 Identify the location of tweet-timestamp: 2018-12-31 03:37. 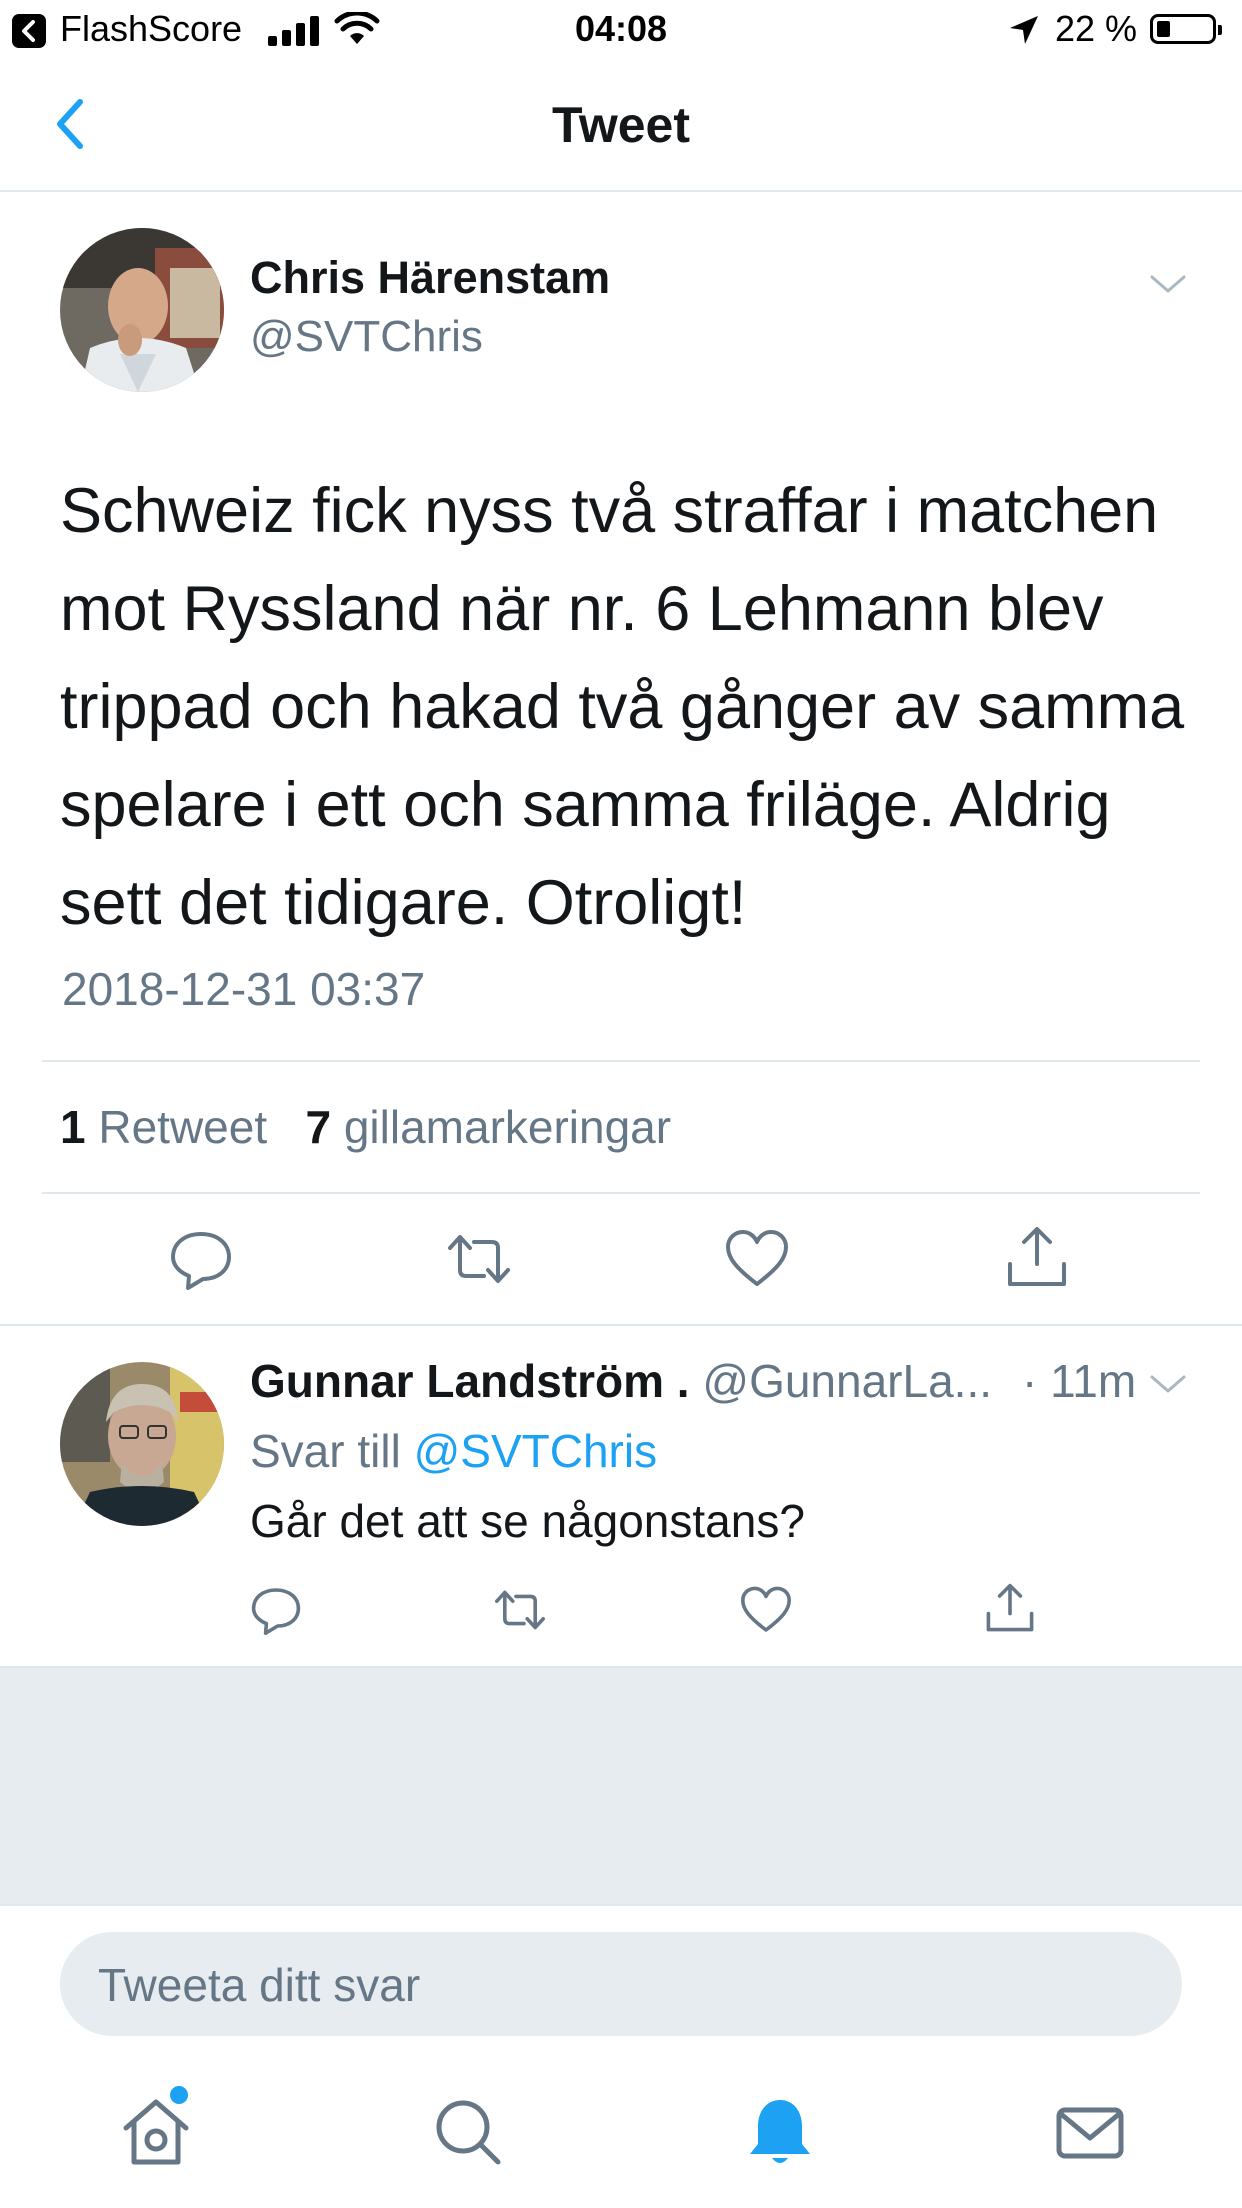
(244, 989).